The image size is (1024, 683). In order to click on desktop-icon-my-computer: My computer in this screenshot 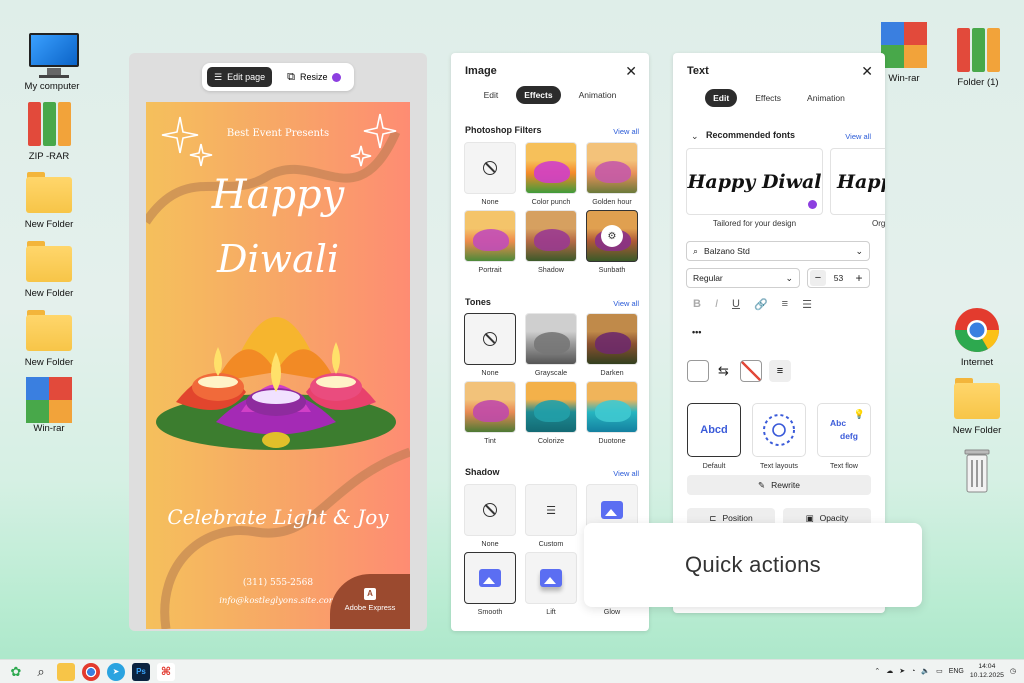, I will do `click(52, 61)`.